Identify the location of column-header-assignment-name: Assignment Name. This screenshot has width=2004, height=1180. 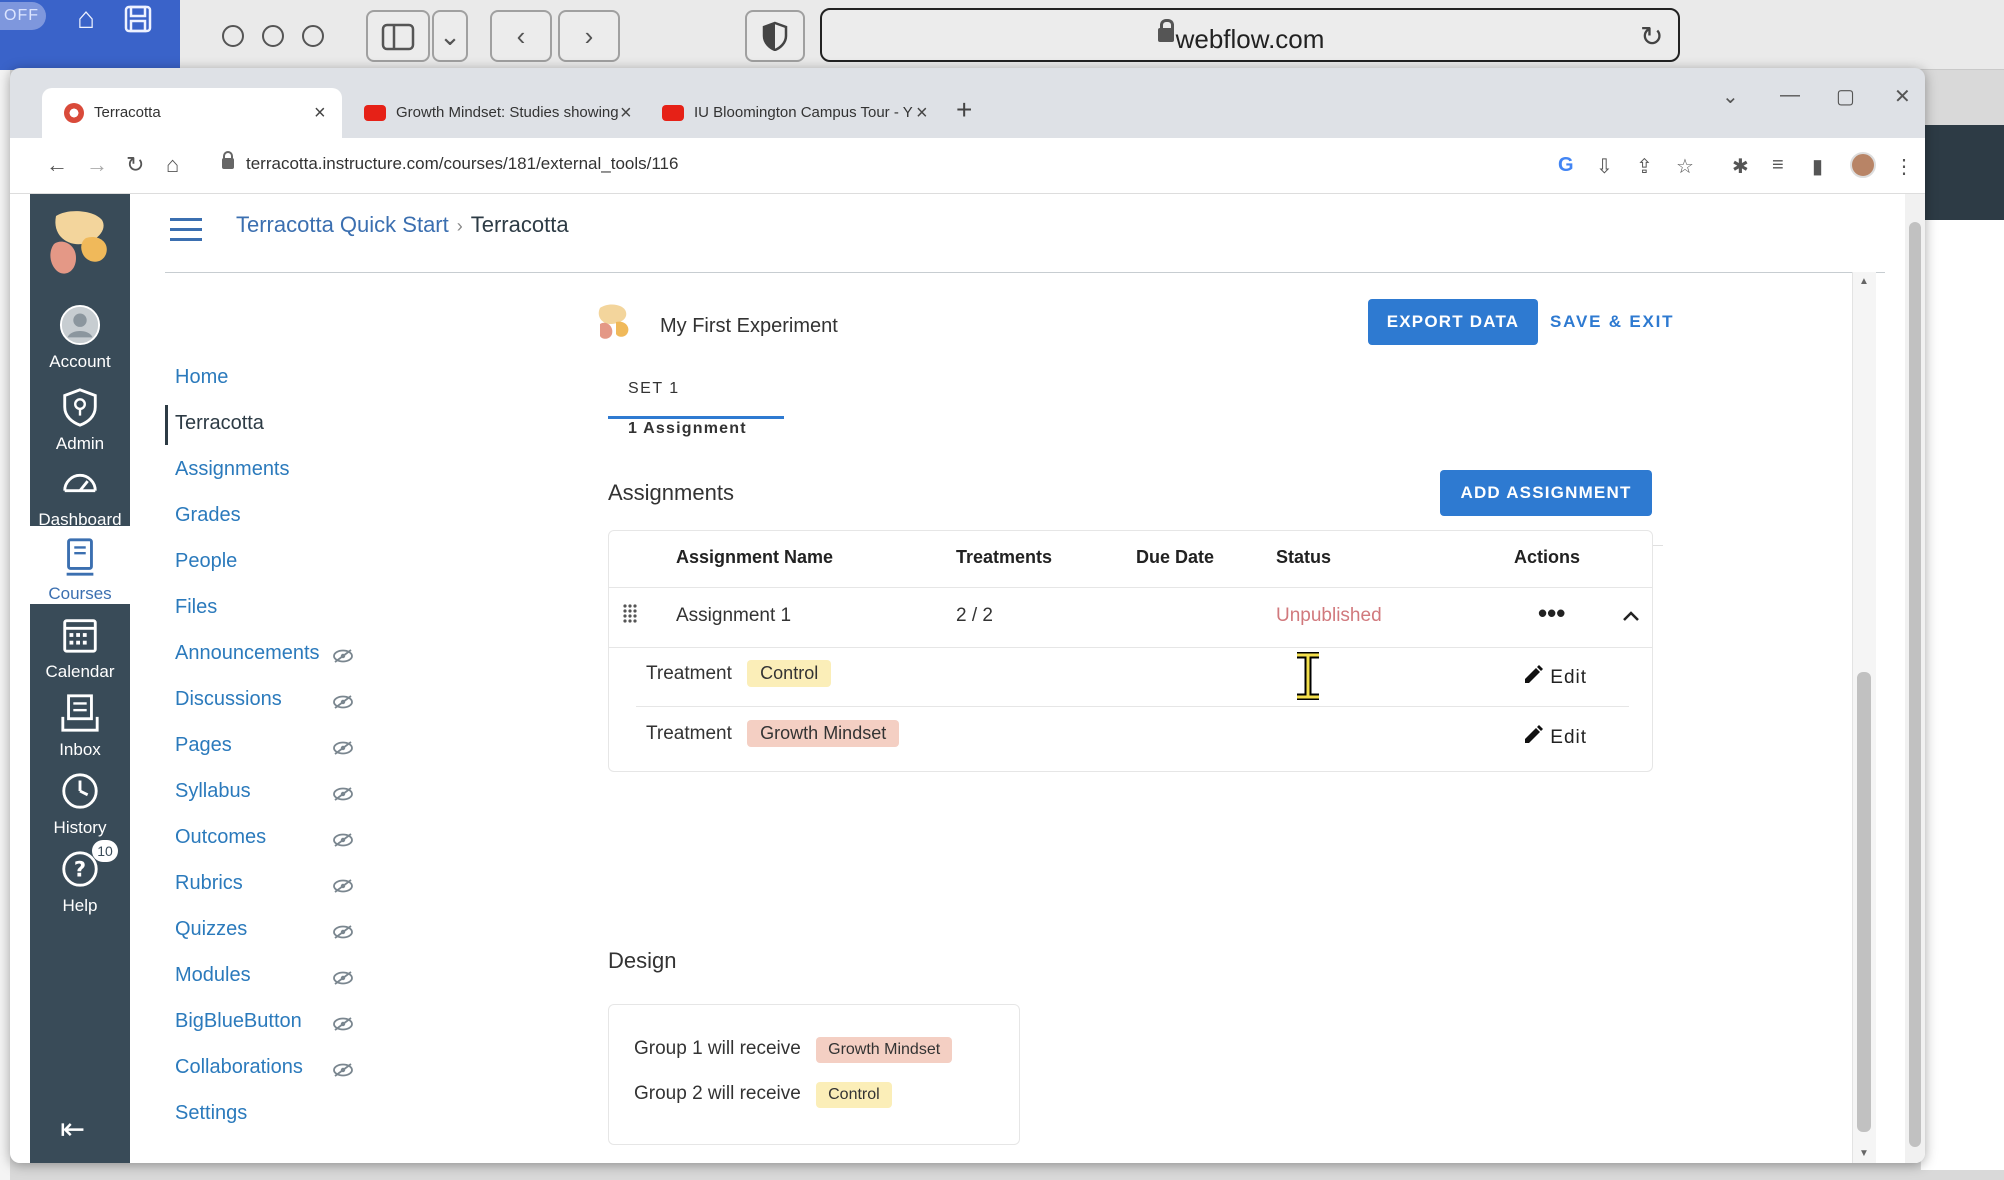
(755, 557).